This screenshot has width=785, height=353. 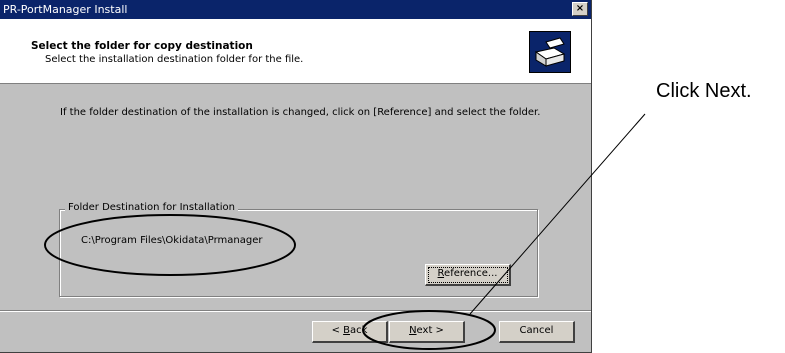 I want to click on next-accel: N, so click(x=413, y=330).